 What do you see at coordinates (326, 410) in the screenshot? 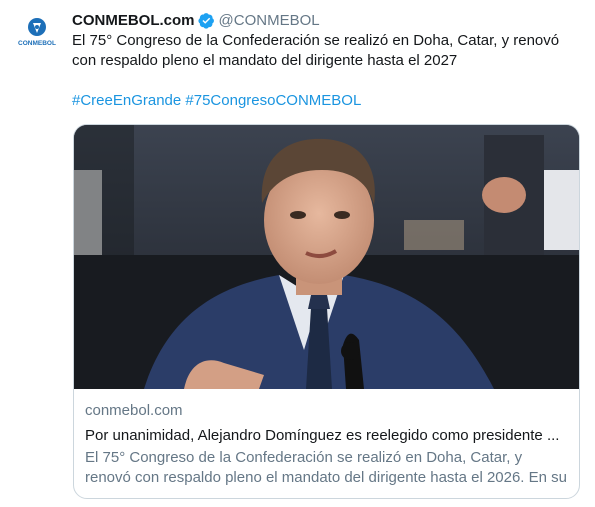
I see `card-domain: conmebol.com` at bounding box center [326, 410].